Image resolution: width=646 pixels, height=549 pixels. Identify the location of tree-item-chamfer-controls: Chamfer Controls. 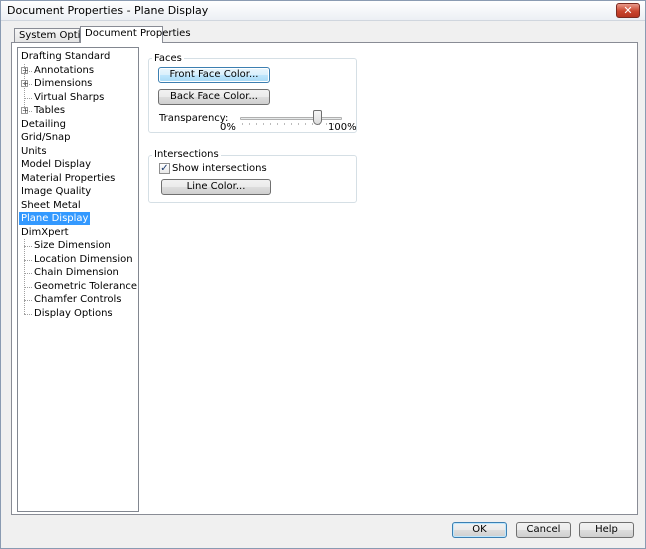
(78, 299).